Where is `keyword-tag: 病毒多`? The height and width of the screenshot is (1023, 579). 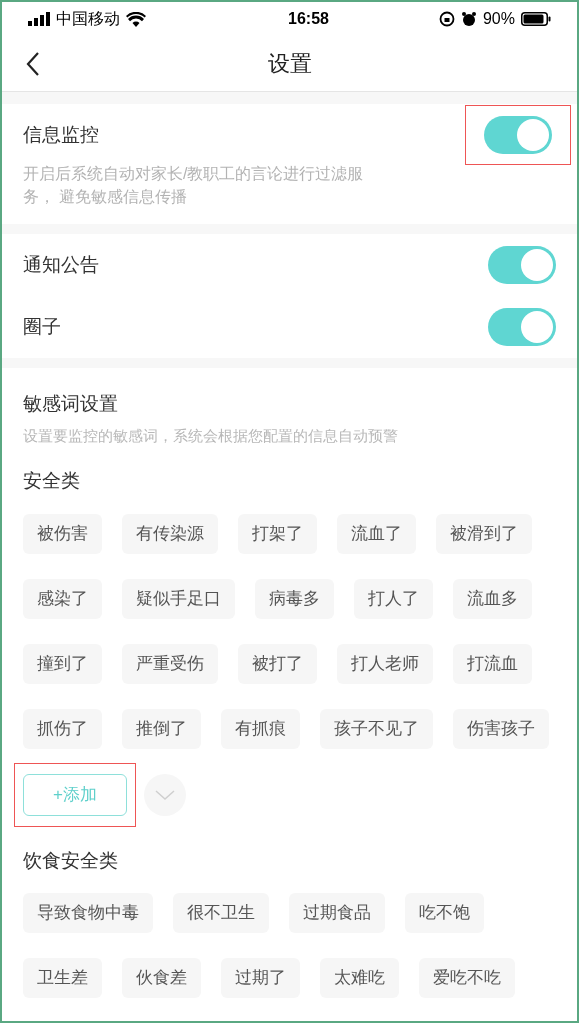 keyword-tag: 病毒多 is located at coordinates (294, 598).